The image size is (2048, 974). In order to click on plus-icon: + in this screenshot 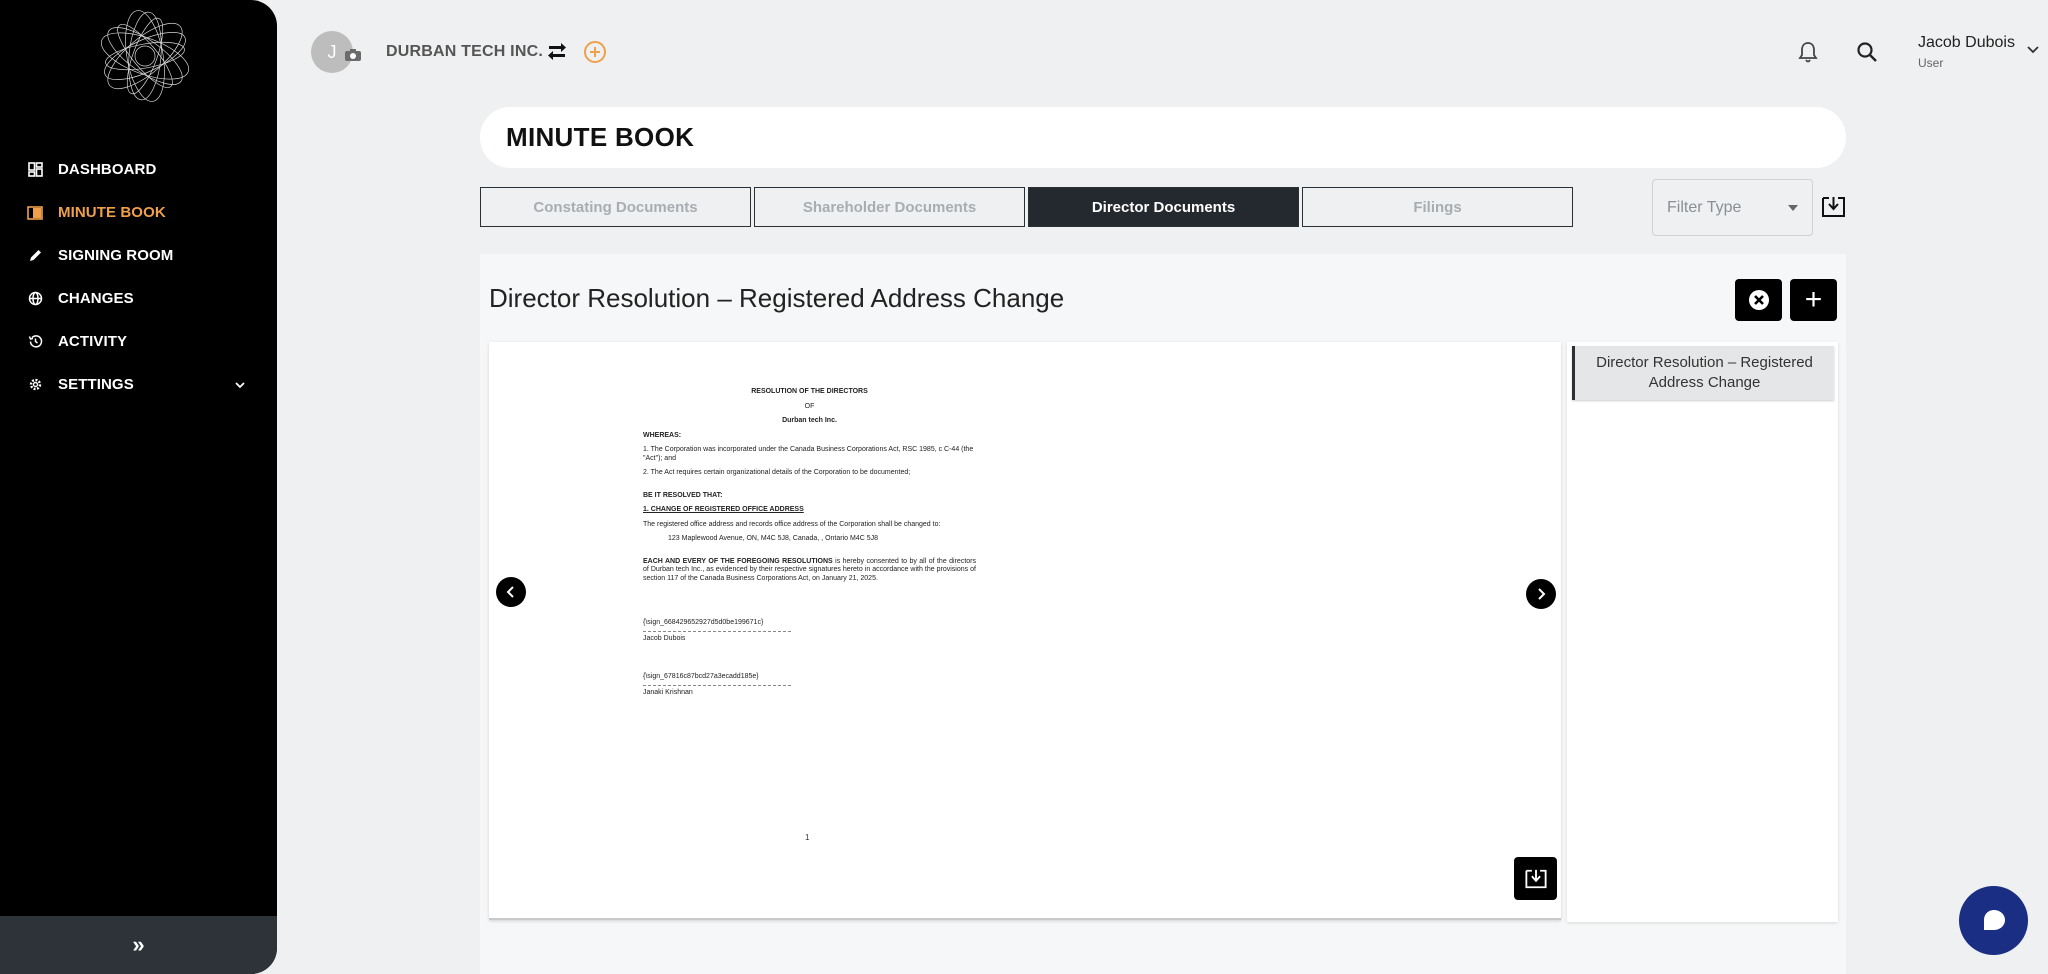, I will do `click(1813, 299)`.